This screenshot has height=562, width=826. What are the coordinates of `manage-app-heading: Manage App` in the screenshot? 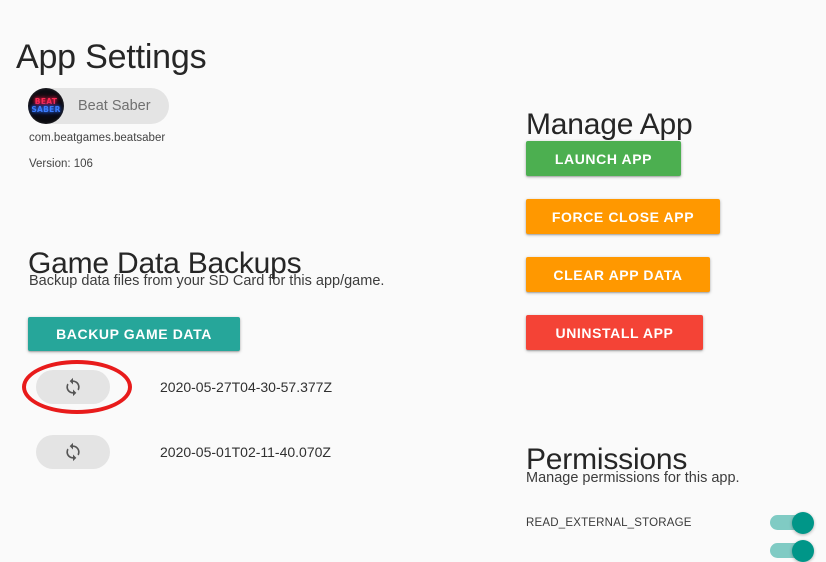 It's located at (609, 124).